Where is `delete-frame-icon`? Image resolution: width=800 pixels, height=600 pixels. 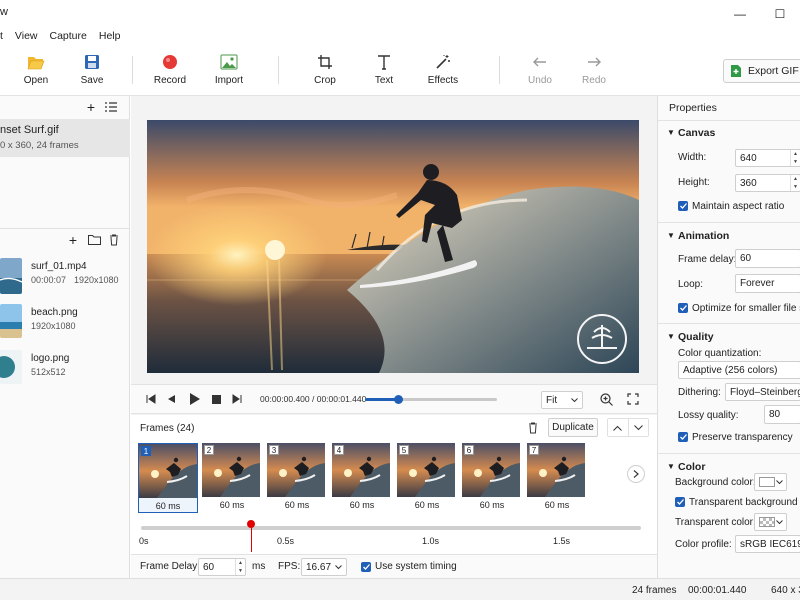 delete-frame-icon is located at coordinates (533, 428).